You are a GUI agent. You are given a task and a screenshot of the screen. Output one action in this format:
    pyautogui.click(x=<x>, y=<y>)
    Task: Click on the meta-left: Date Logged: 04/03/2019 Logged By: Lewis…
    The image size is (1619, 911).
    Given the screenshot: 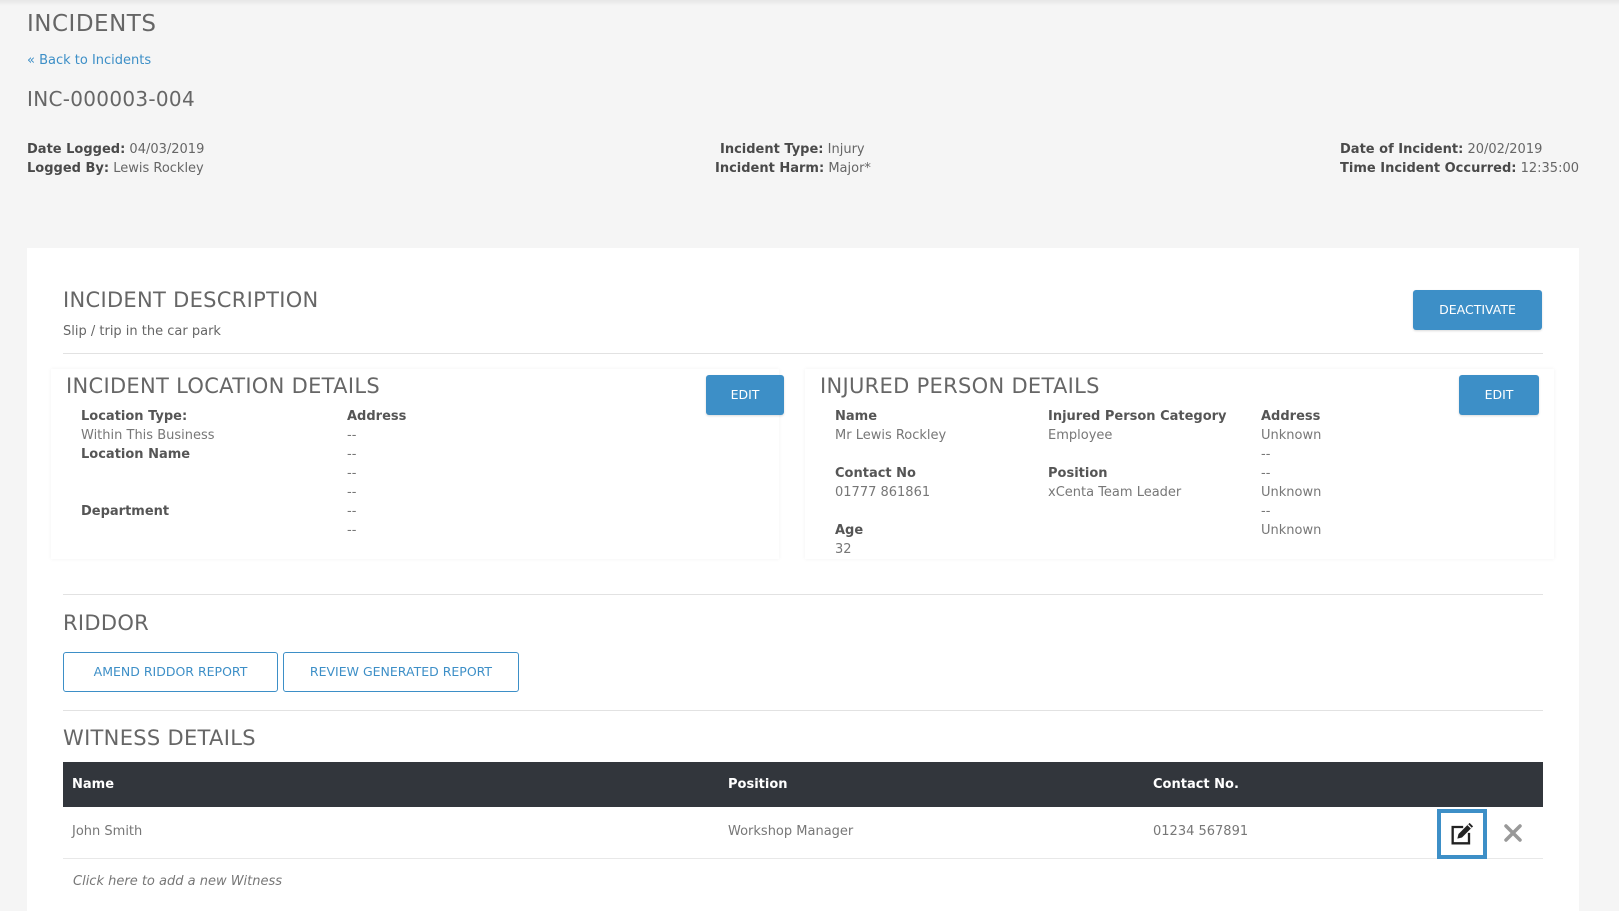 What is the action you would take?
    pyautogui.click(x=115, y=159)
    